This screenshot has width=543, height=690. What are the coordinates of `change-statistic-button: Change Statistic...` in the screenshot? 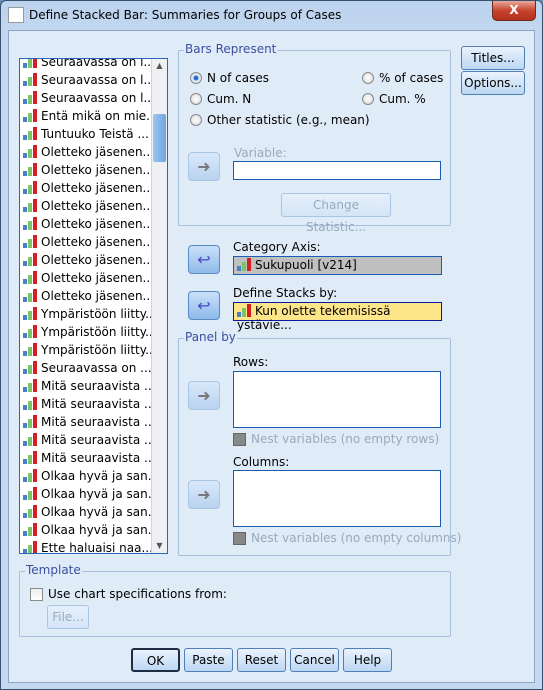 It's located at (336, 213).